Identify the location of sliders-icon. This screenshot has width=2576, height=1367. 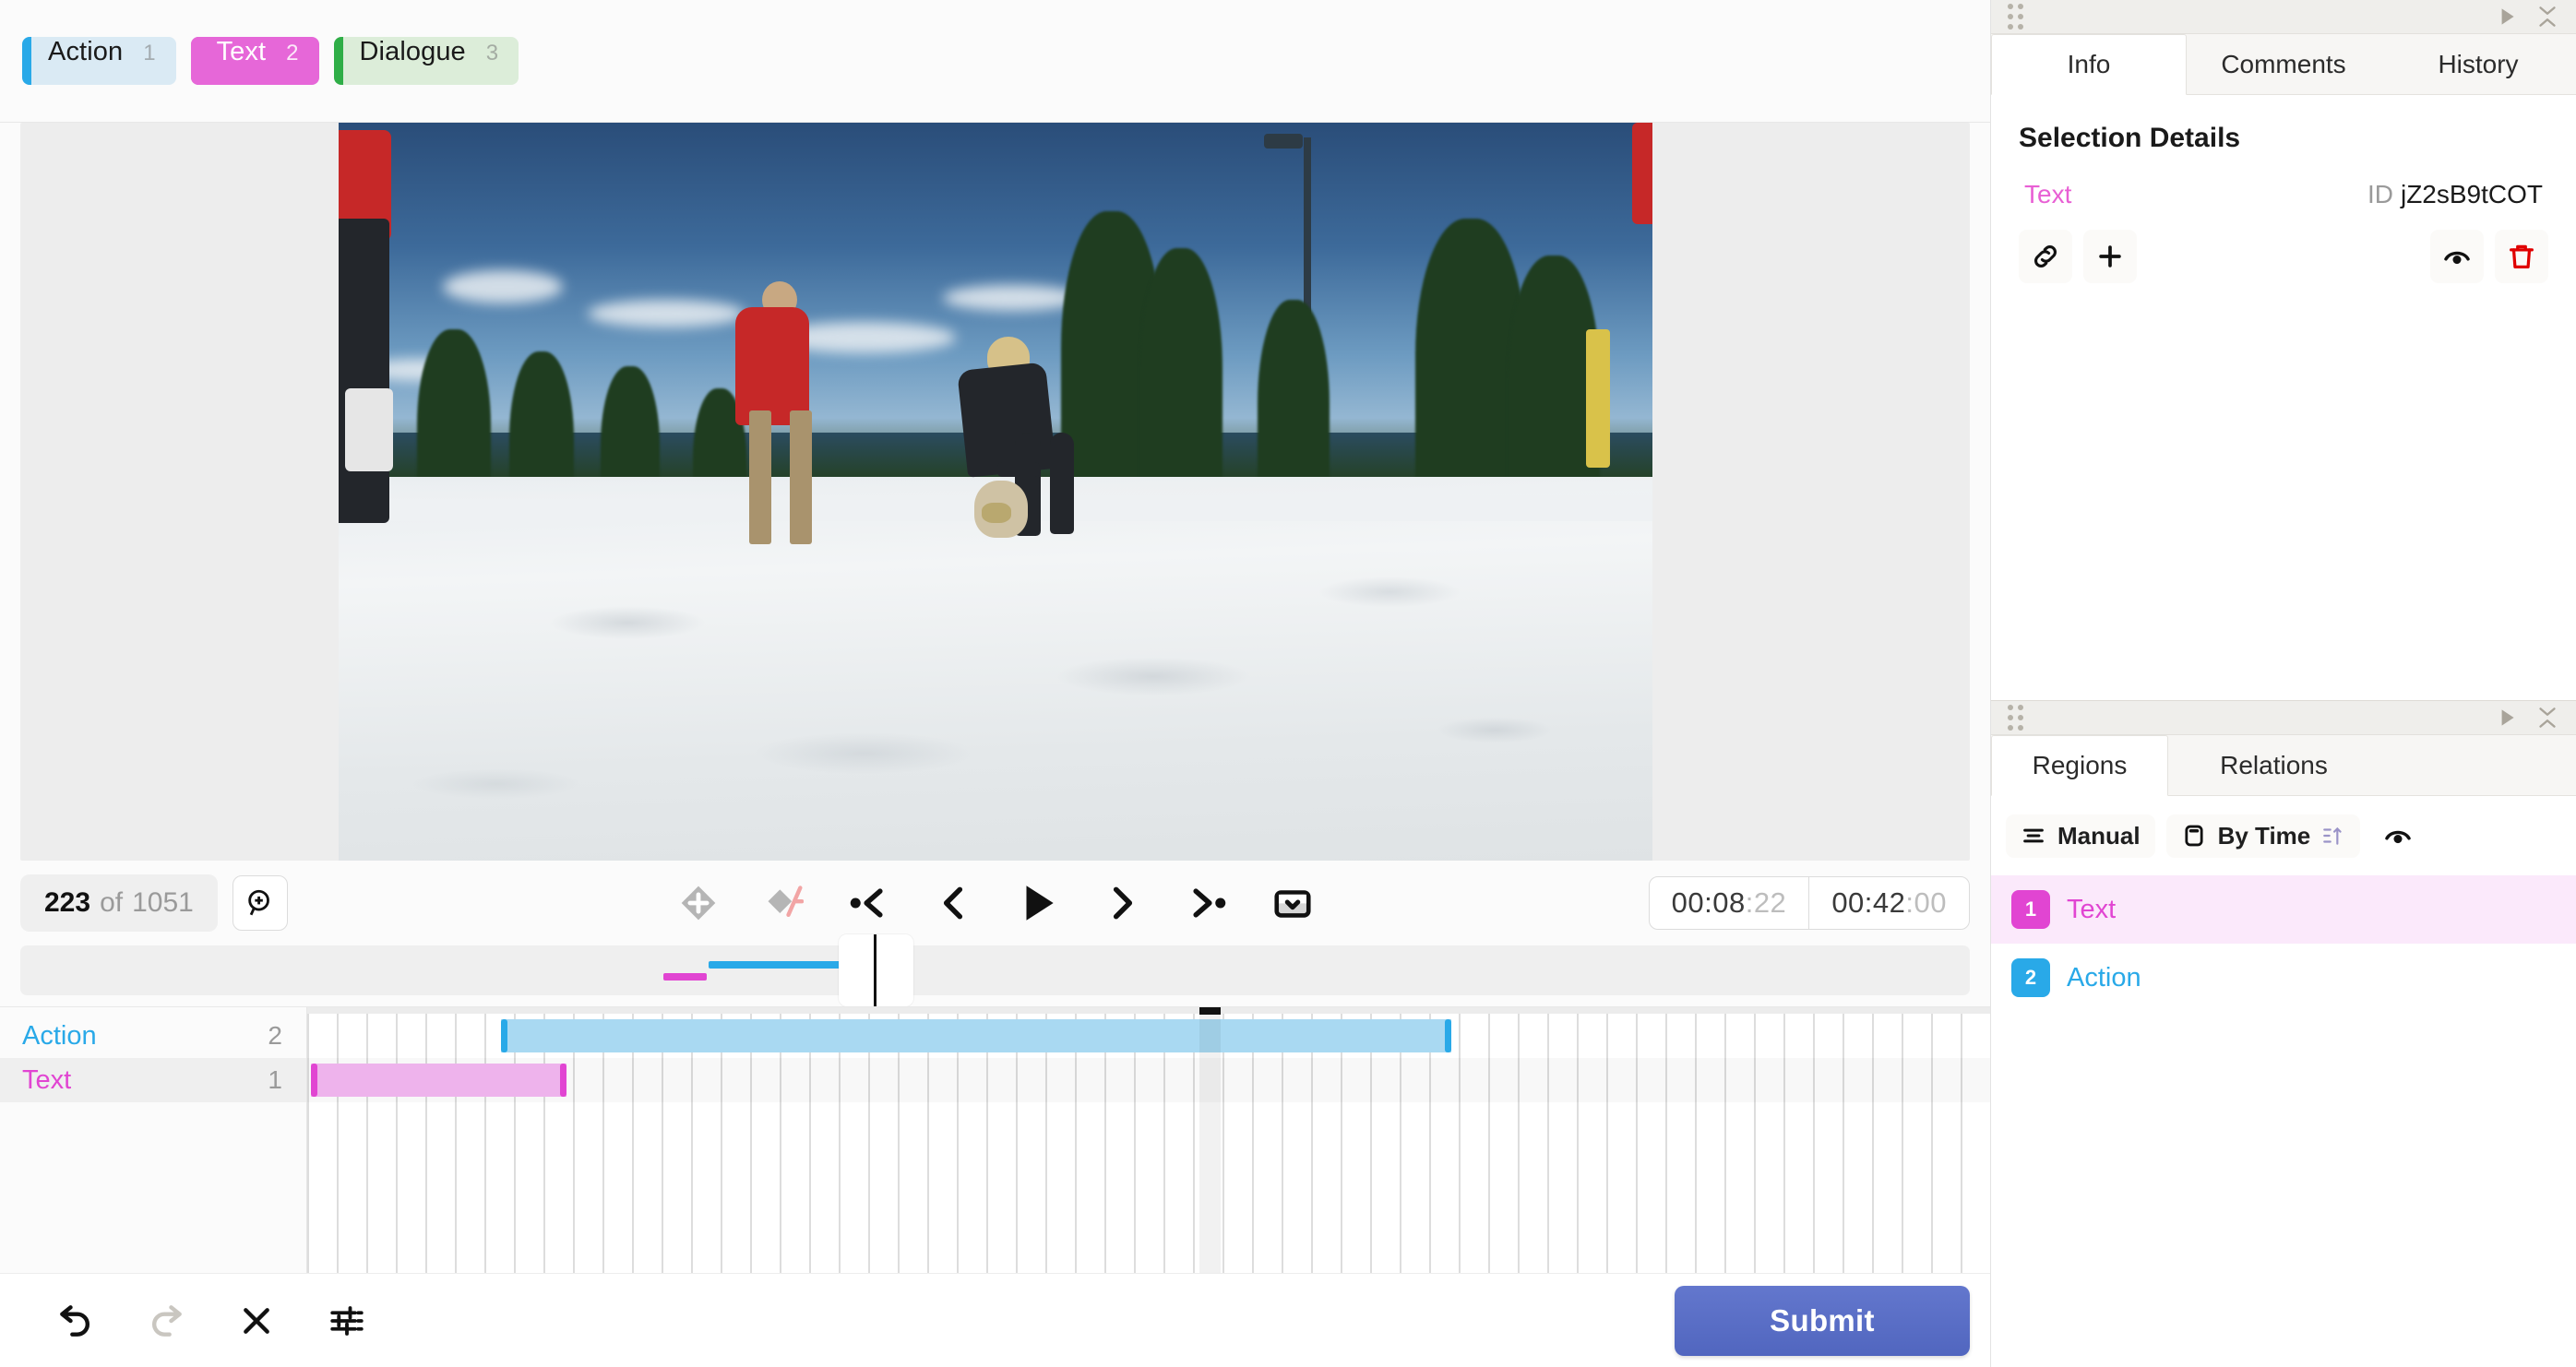
(347, 1320).